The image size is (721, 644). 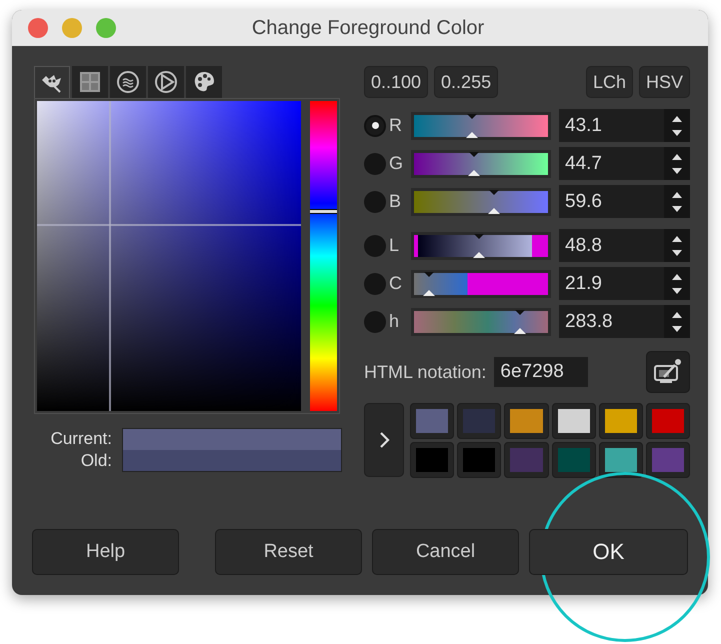 What do you see at coordinates (624, 125) in the screenshot?
I see `value-spinbox: 43.1` at bounding box center [624, 125].